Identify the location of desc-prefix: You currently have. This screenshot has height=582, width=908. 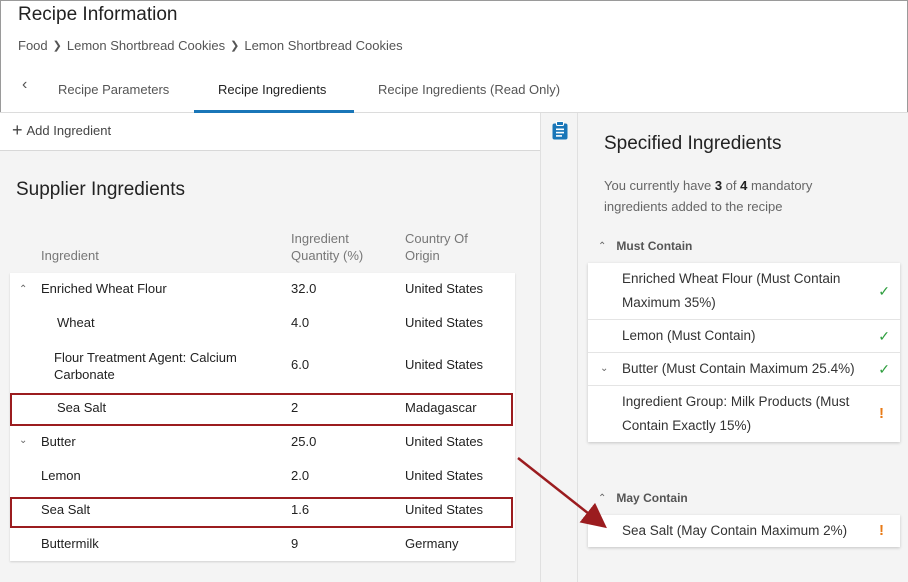
(659, 185).